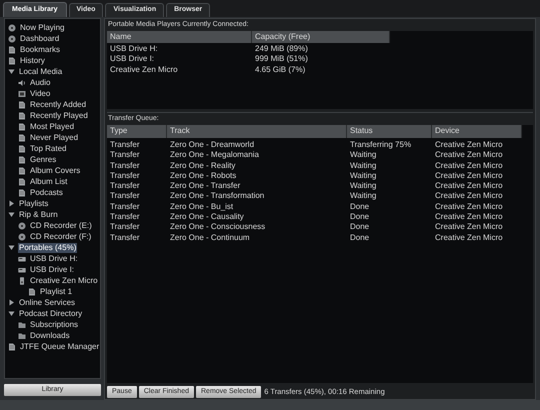 This screenshot has width=540, height=410. I want to click on column-header: Device, so click(477, 131).